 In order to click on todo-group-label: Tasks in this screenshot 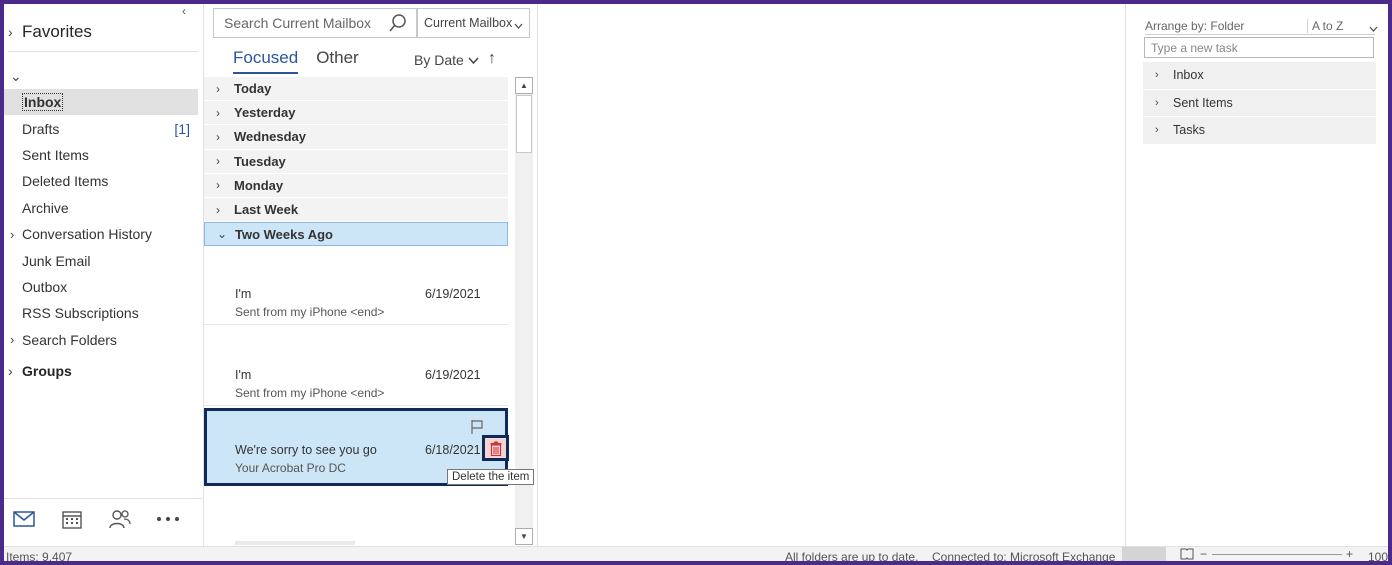, I will do `click(1189, 130)`.